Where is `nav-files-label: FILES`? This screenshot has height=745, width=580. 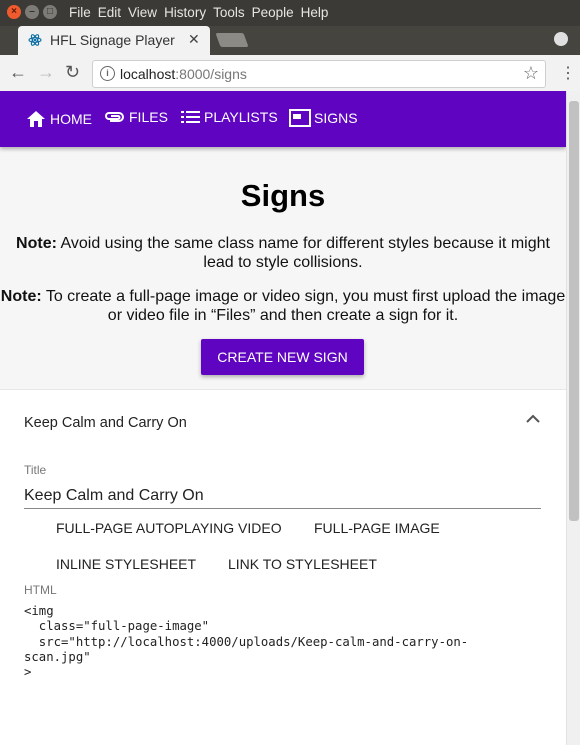 nav-files-label: FILES is located at coordinates (148, 117).